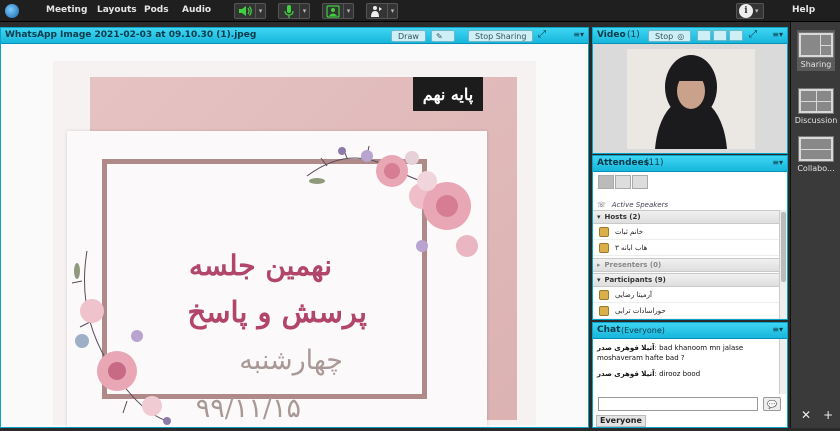 Image resolution: width=840 pixels, height=431 pixels. What do you see at coordinates (643, 330) in the screenshot?
I see `chat-scope: (Everyone)` at bounding box center [643, 330].